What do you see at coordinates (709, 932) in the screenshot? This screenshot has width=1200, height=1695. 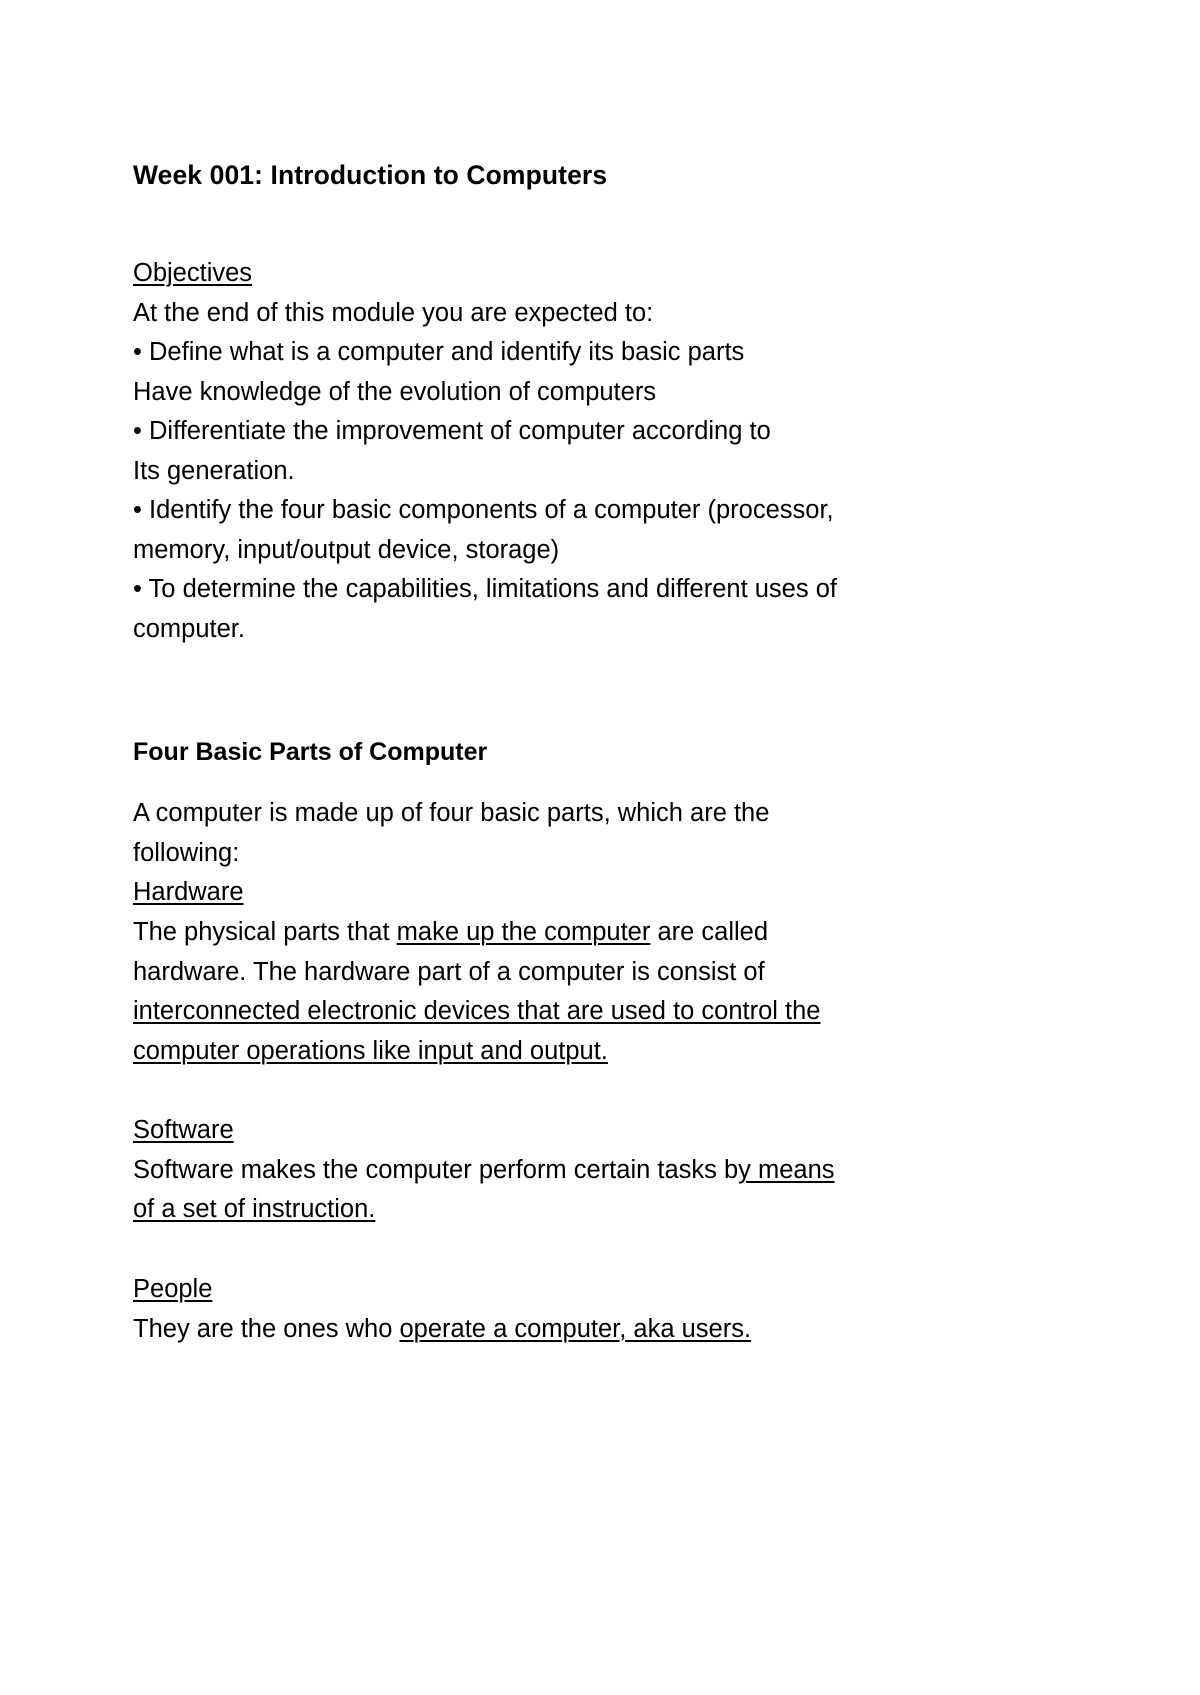 I see `hardware-line-1-plain-b: are called` at bounding box center [709, 932].